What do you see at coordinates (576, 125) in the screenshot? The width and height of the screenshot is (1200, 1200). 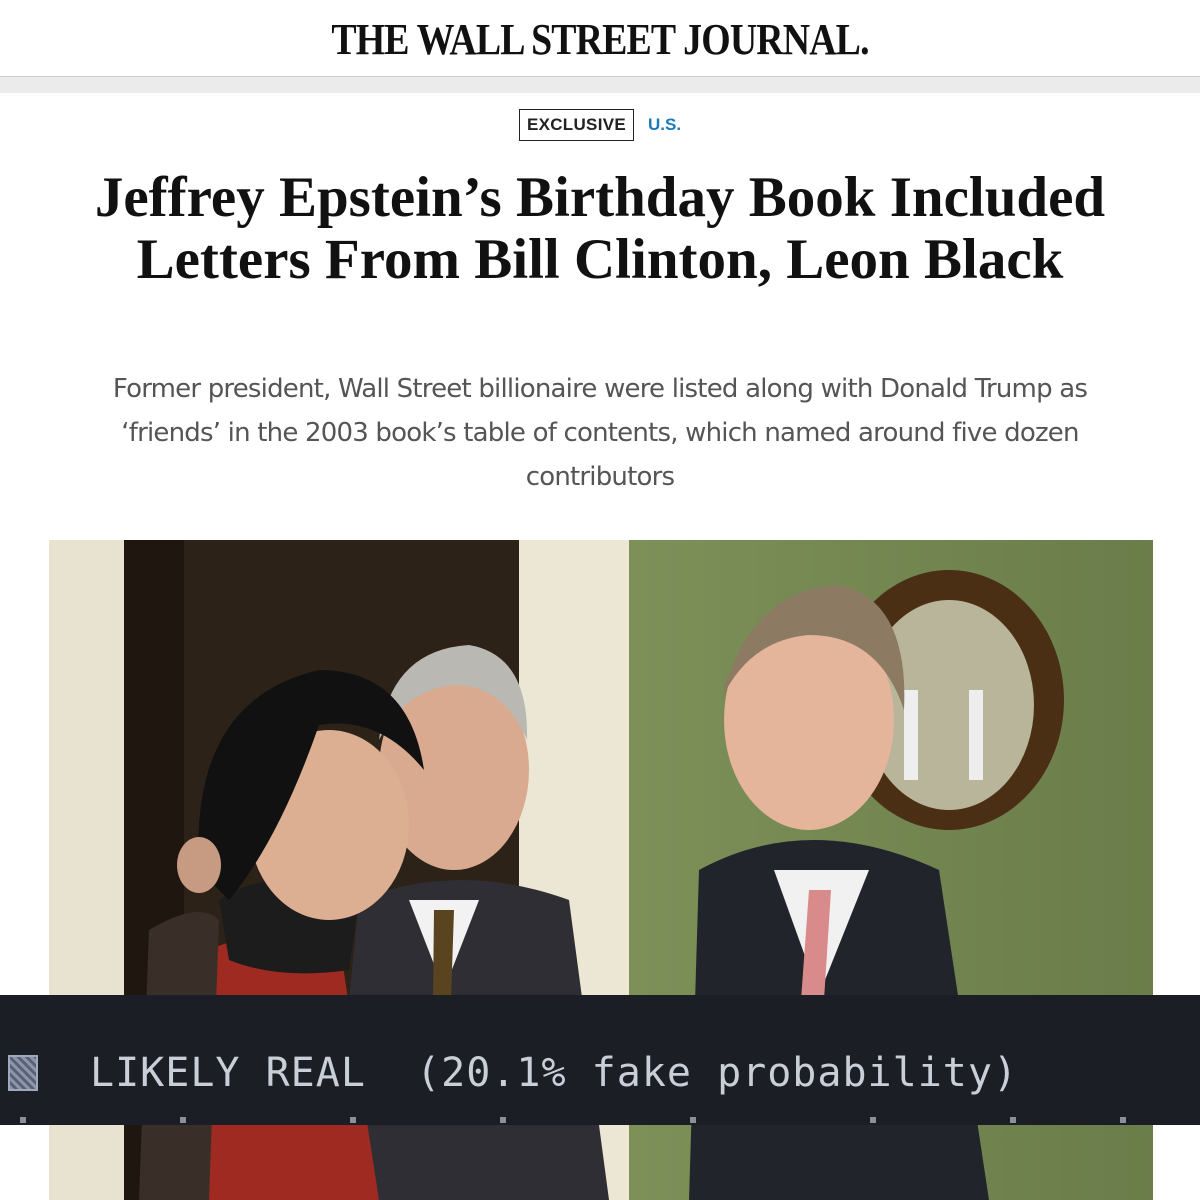 I see `exclusive-badge: EXCLUSIVE` at bounding box center [576, 125].